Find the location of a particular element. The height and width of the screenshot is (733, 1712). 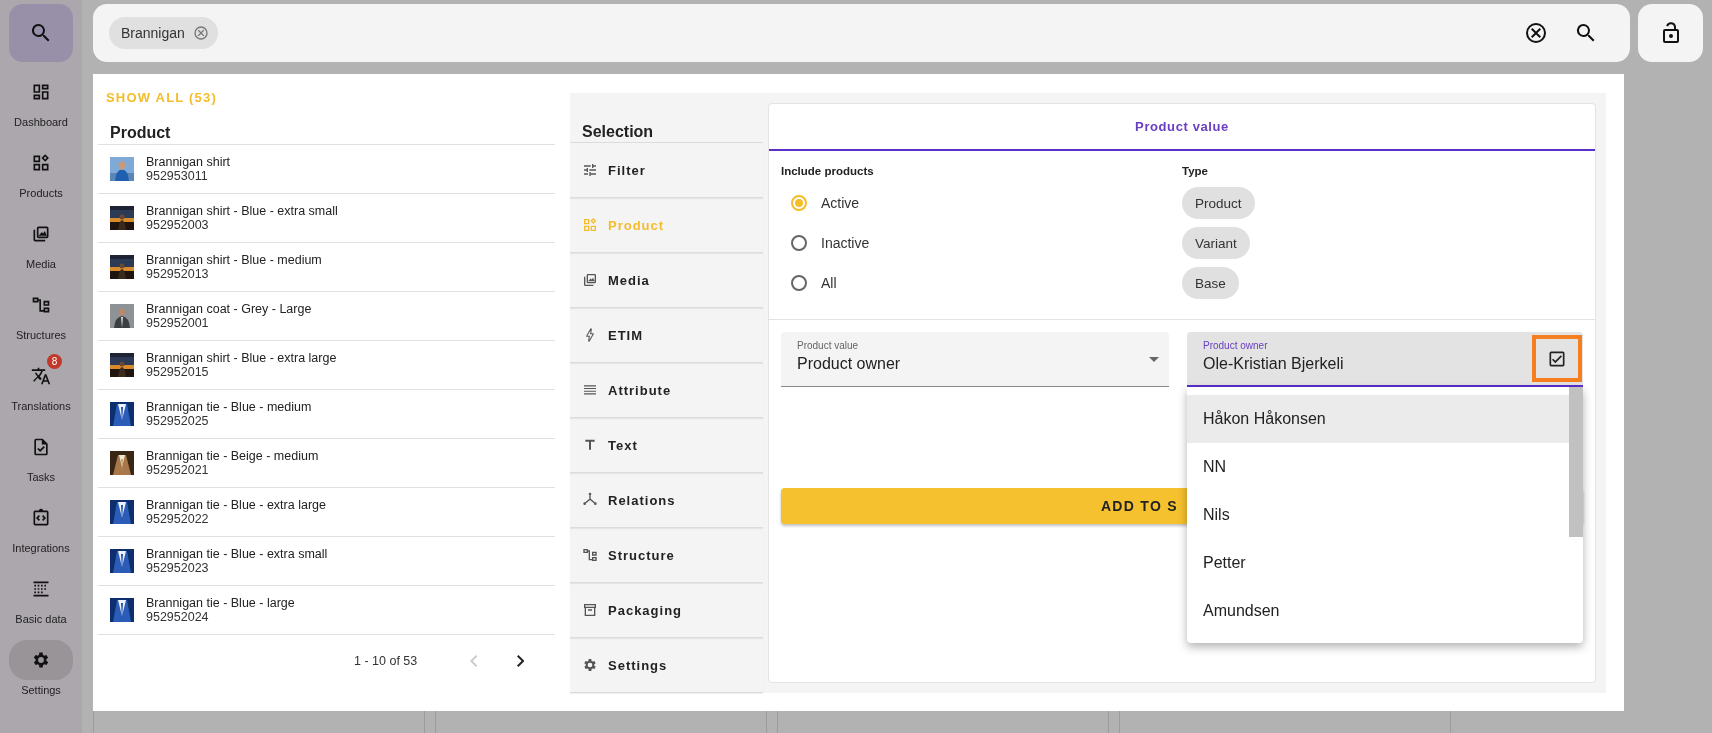

search-chip: Brannigan is located at coordinates (163, 33).